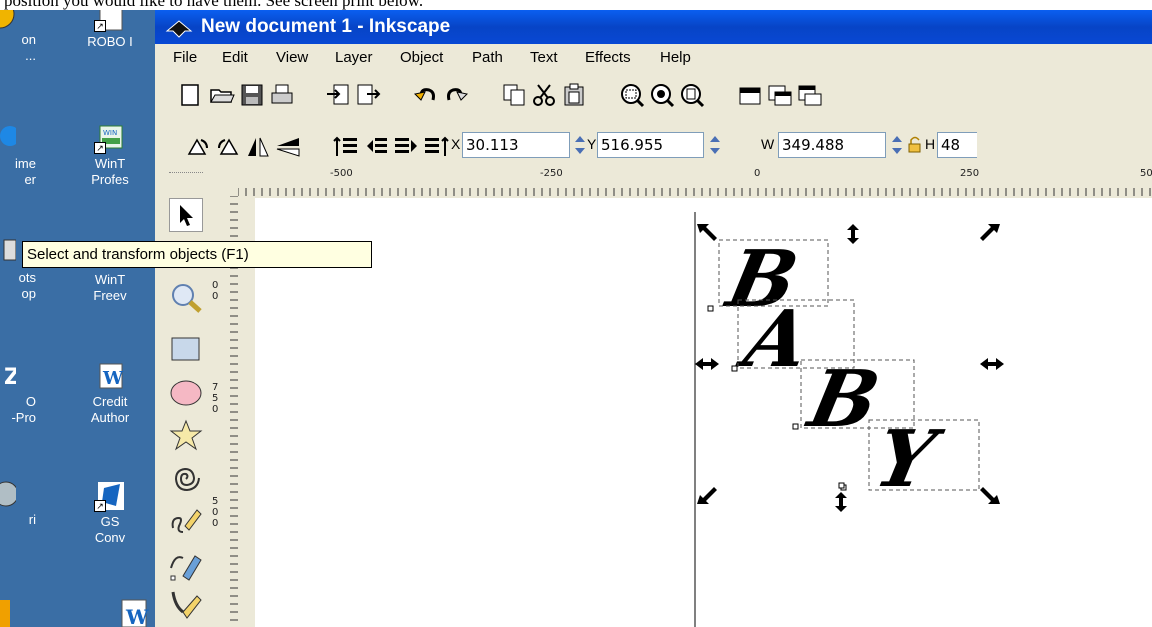 This screenshot has height=627, width=1152. Describe the element at coordinates (843, 399) in the screenshot. I see `letter-b-2: B` at that location.